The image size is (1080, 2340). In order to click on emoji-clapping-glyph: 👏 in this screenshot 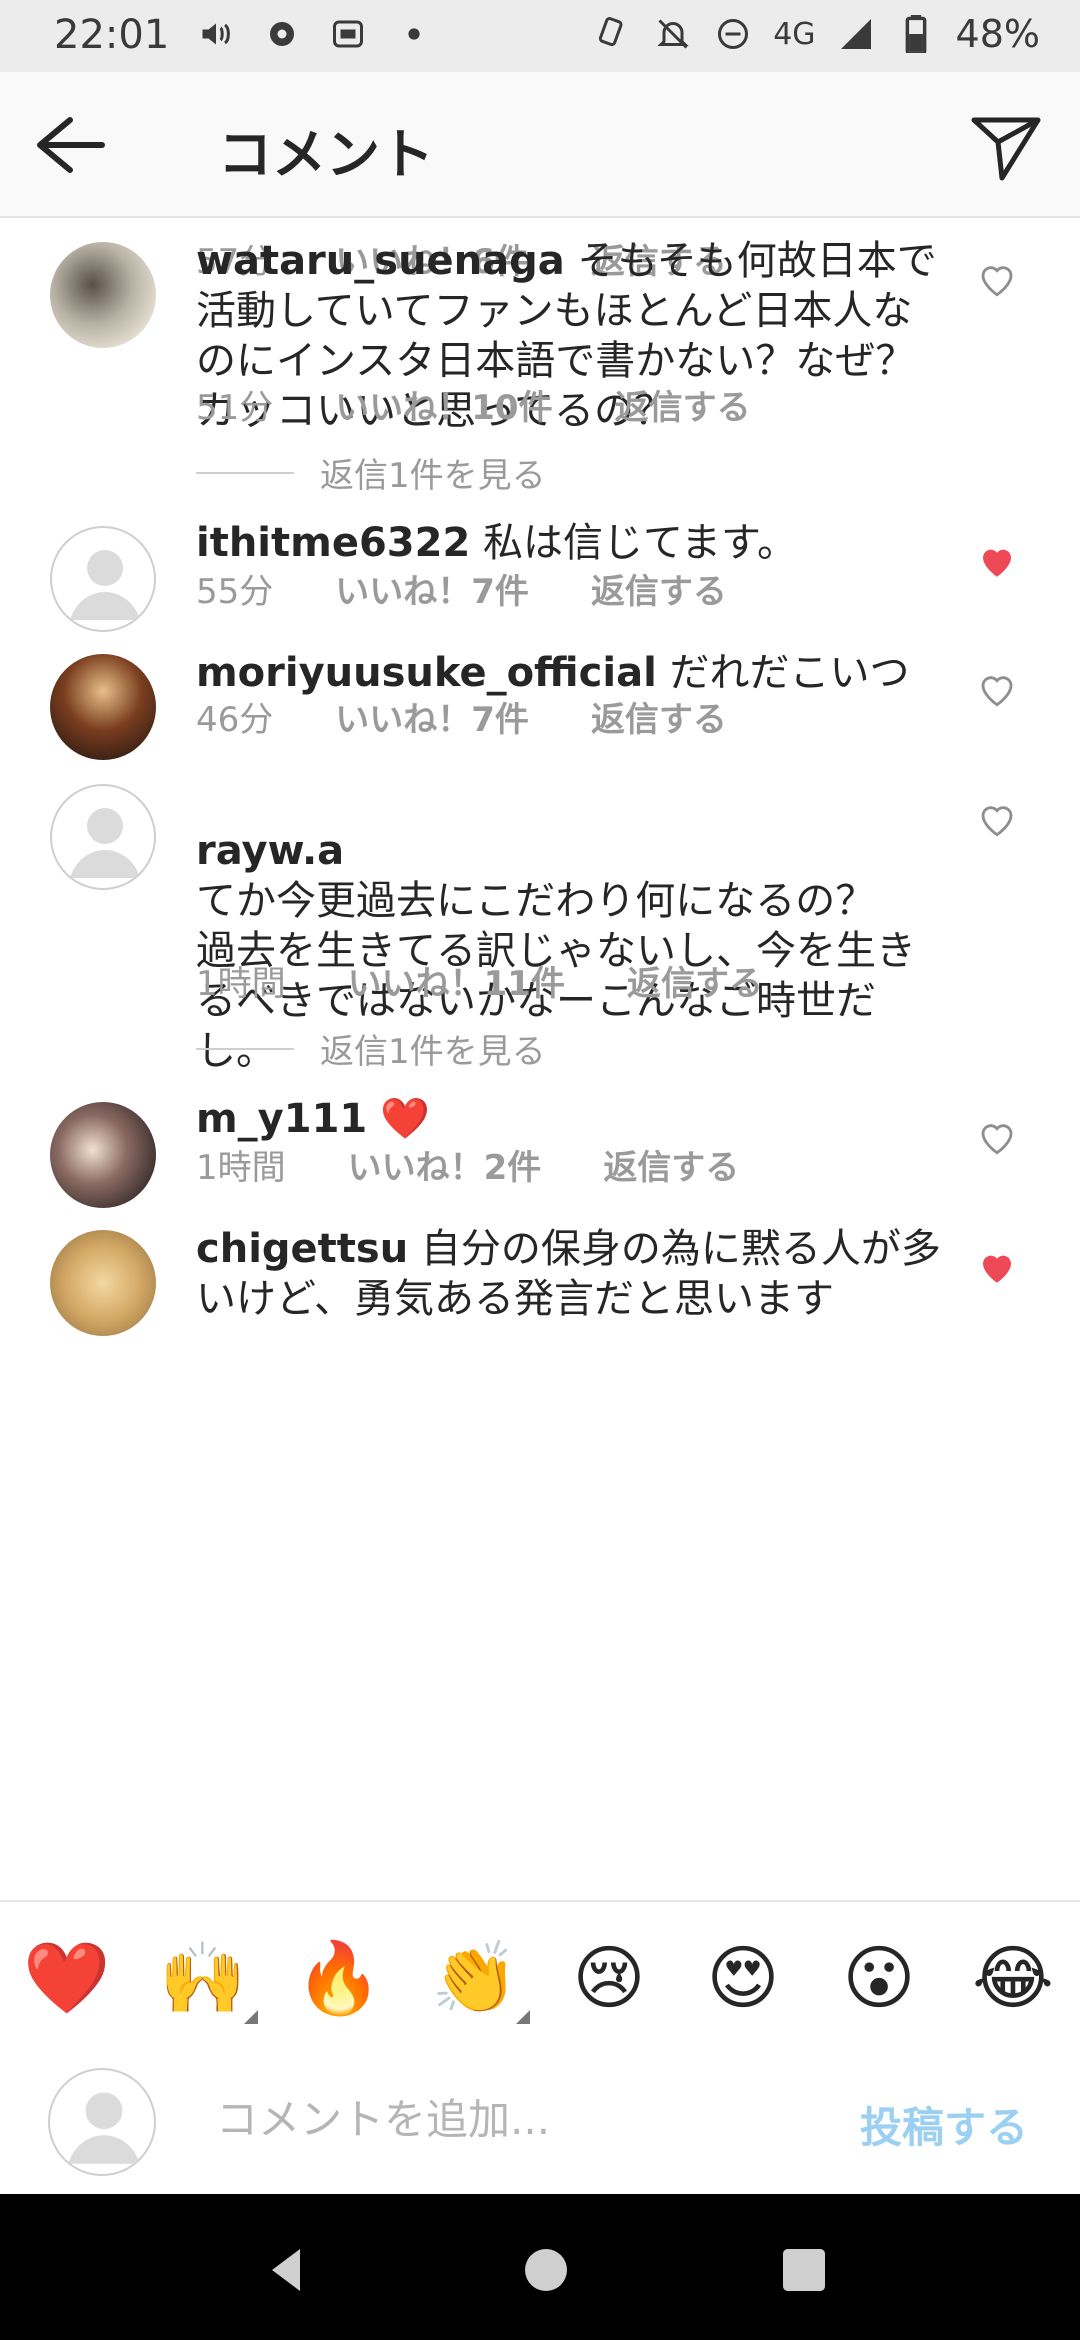, I will do `click(475, 1978)`.